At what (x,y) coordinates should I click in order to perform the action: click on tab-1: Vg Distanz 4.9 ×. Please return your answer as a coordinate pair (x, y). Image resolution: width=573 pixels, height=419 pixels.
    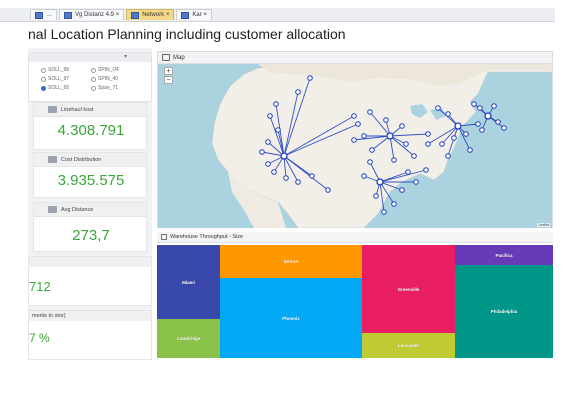
    Looking at the image, I should click on (92, 14).